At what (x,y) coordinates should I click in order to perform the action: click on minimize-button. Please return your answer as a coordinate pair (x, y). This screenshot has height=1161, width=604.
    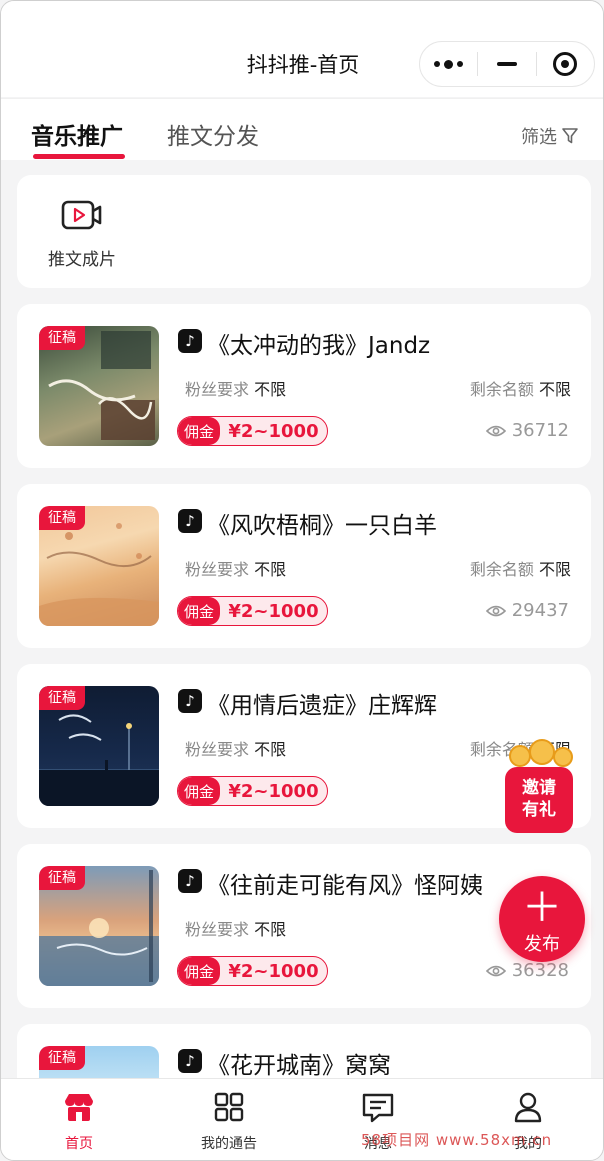
    Looking at the image, I should click on (506, 64).